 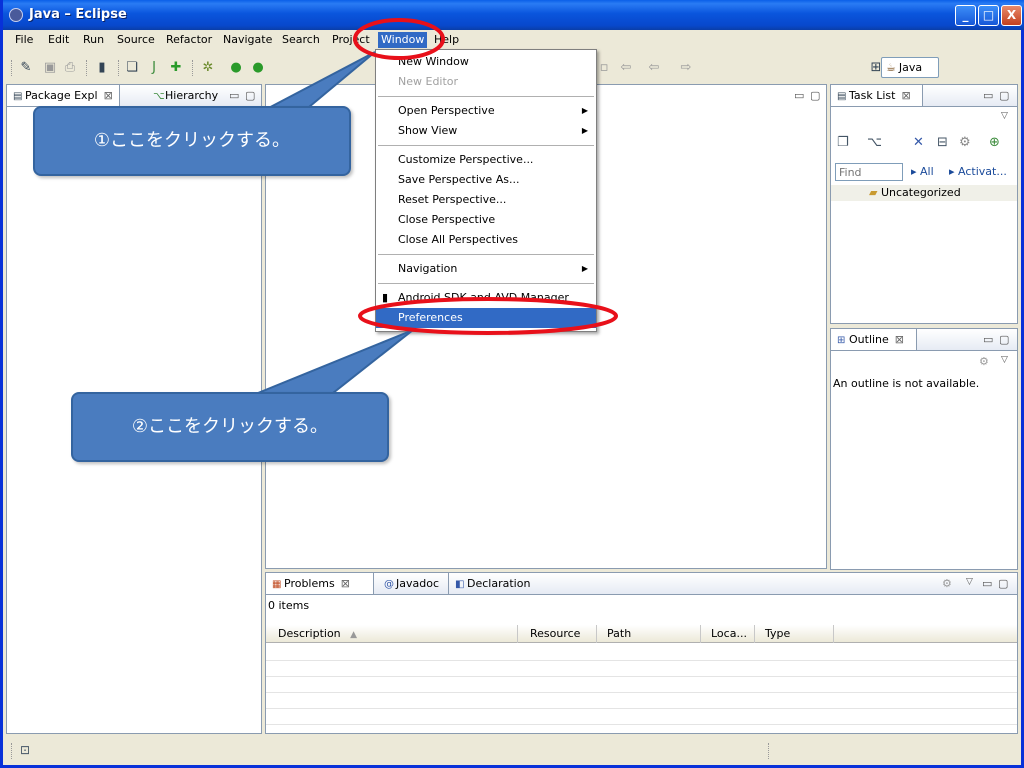 What do you see at coordinates (26, 68) in the screenshot?
I see `new-icon: ✎` at bounding box center [26, 68].